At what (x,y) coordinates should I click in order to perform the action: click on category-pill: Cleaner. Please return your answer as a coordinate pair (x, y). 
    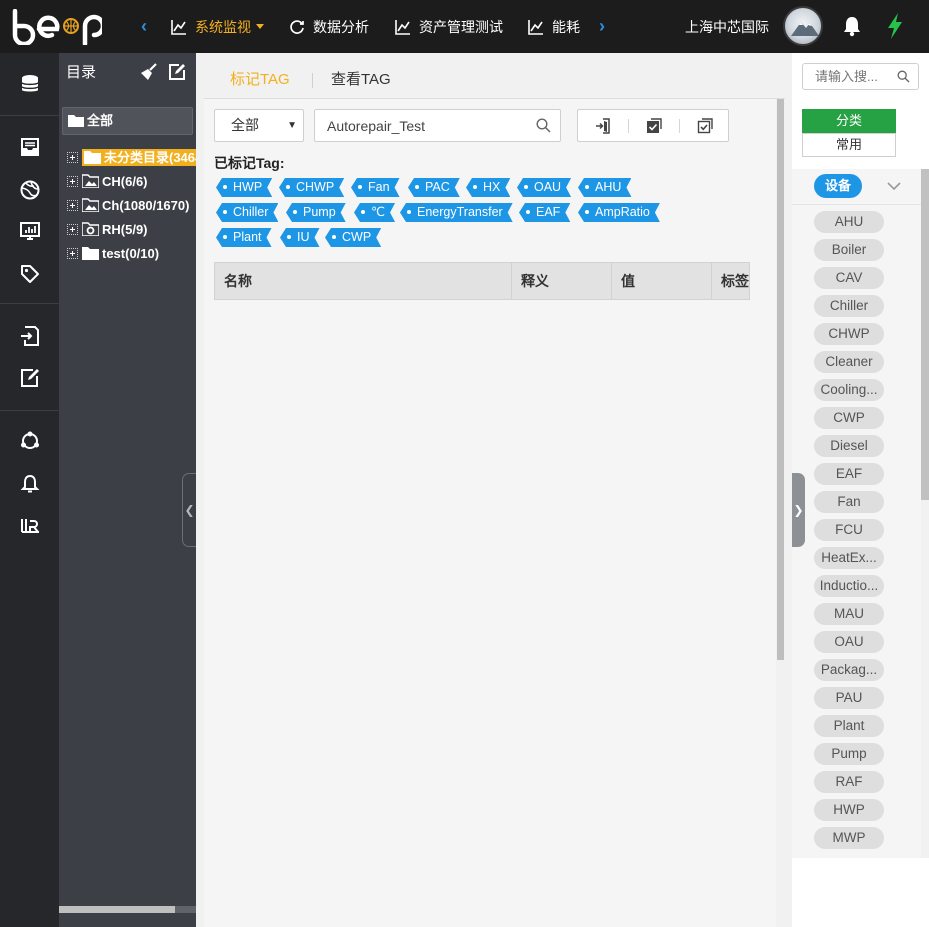
    Looking at the image, I should click on (849, 362).